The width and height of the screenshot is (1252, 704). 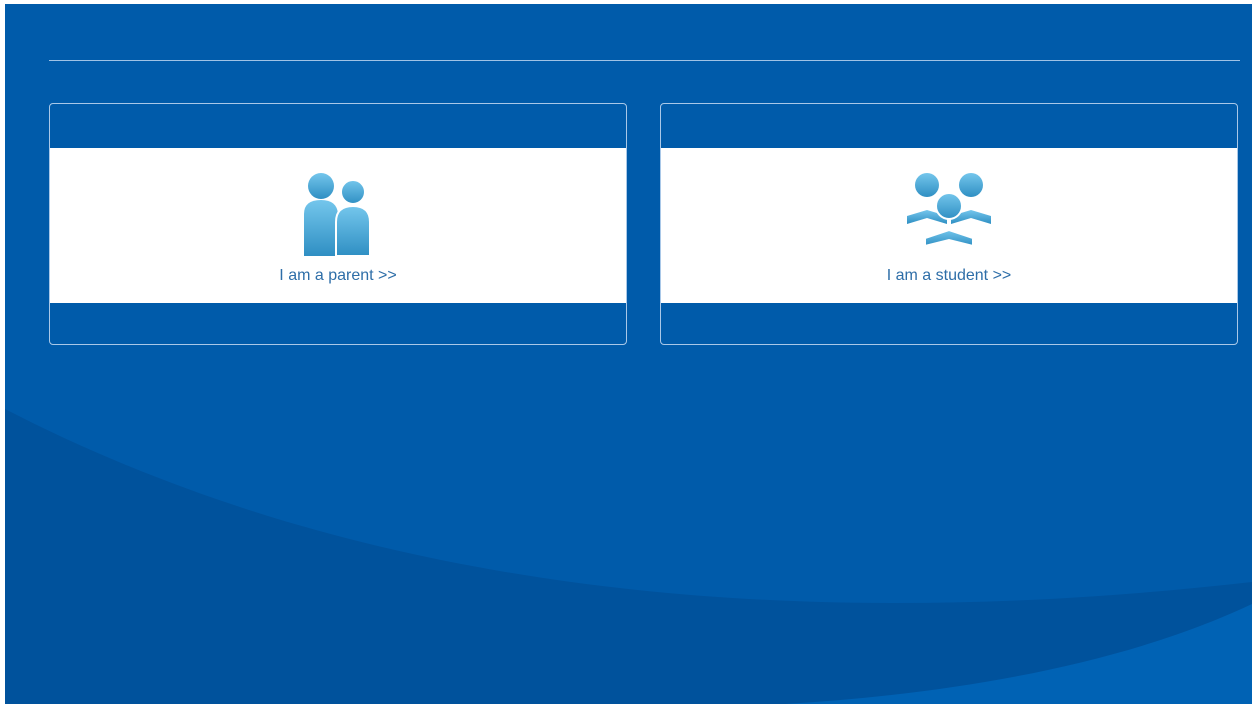 I want to click on student-card-band: I am a student >>, so click(x=949, y=225).